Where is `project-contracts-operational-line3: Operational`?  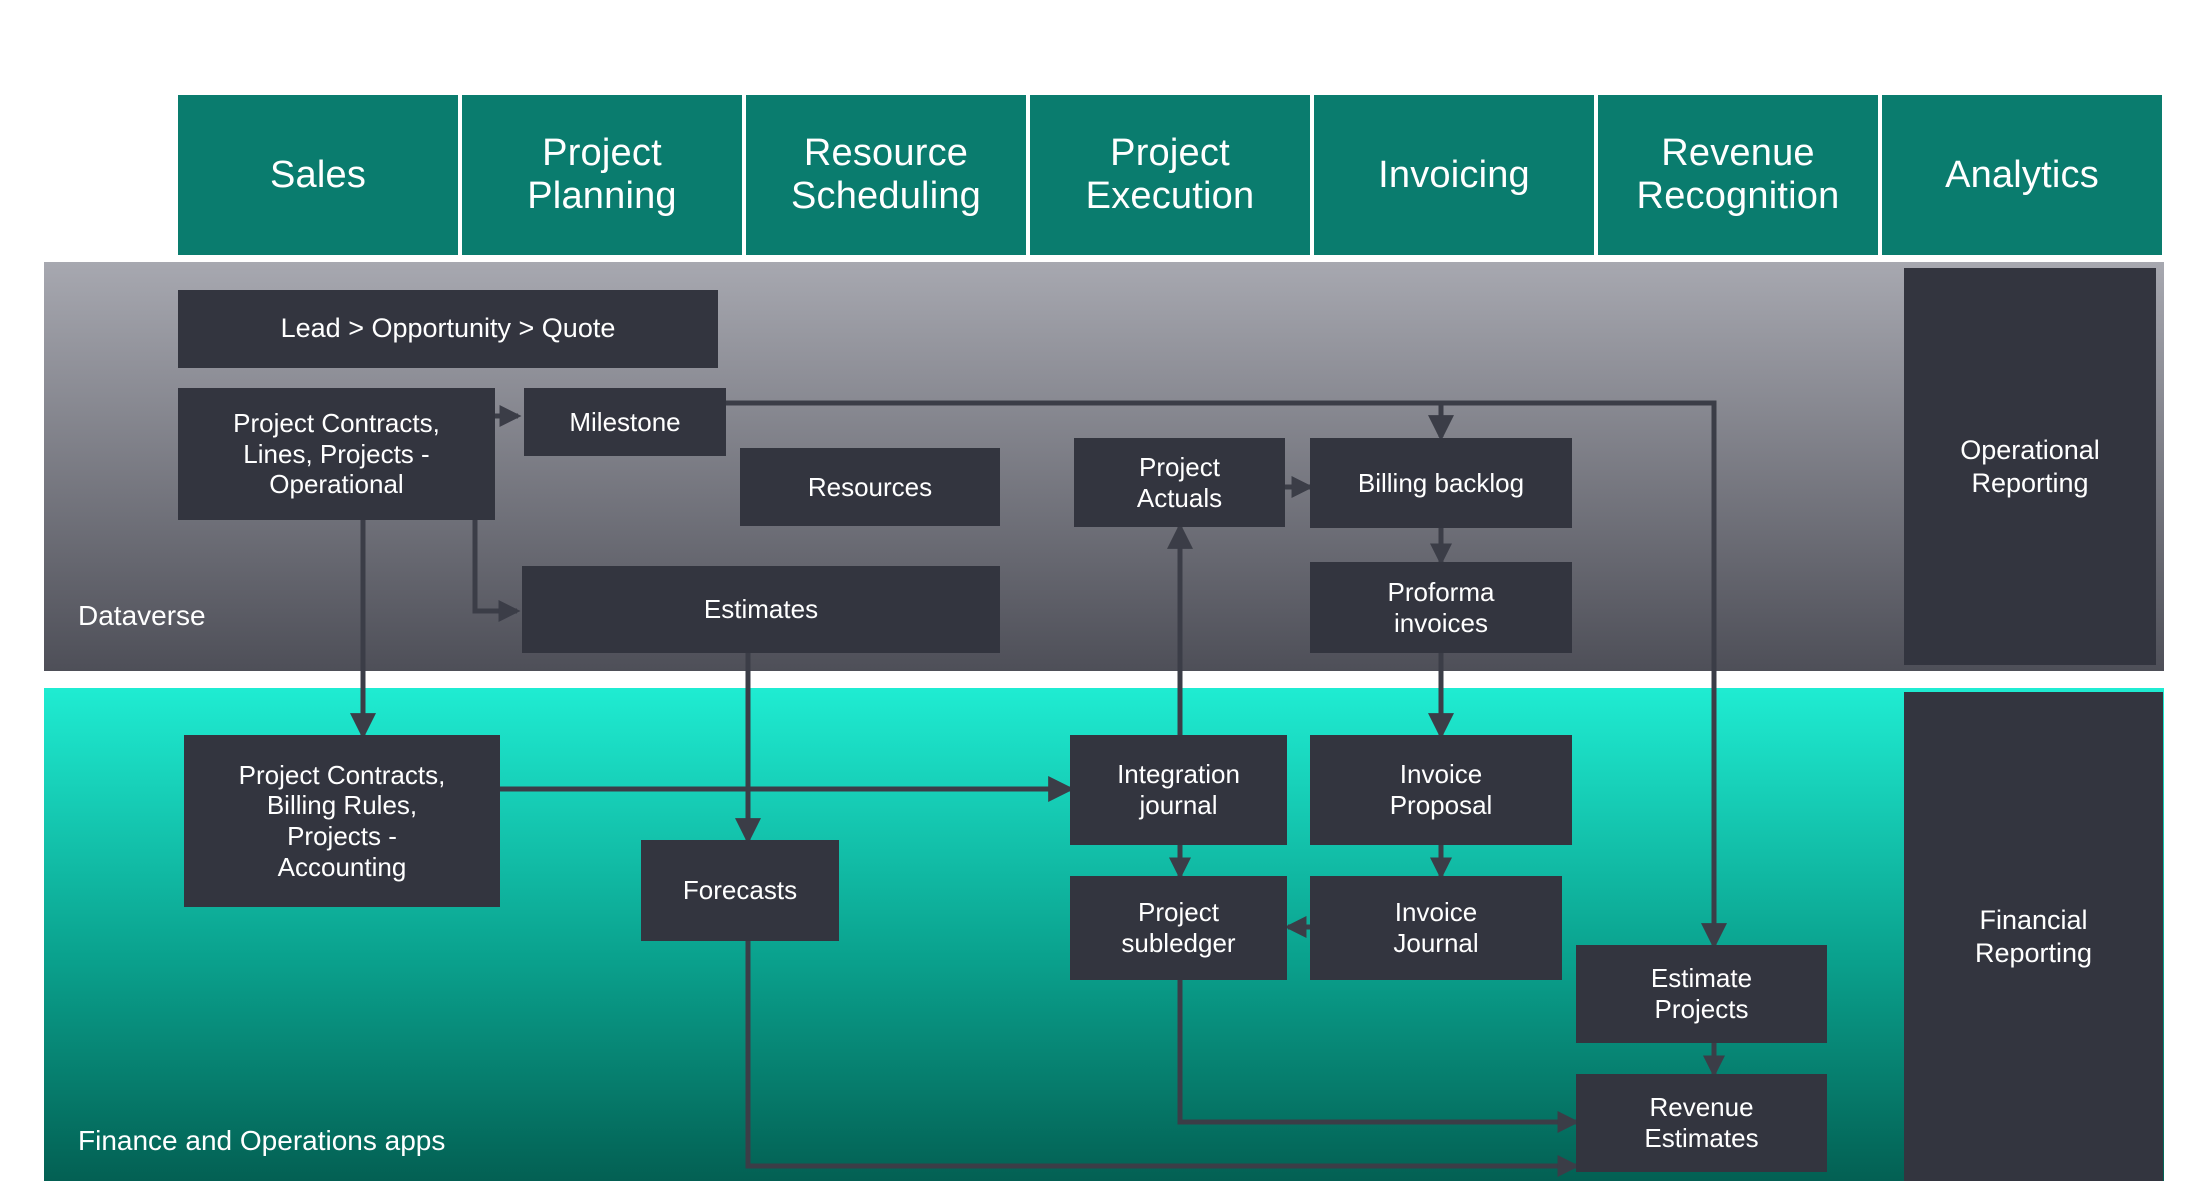 project-contracts-operational-line3: Operational is located at coordinates (336, 484).